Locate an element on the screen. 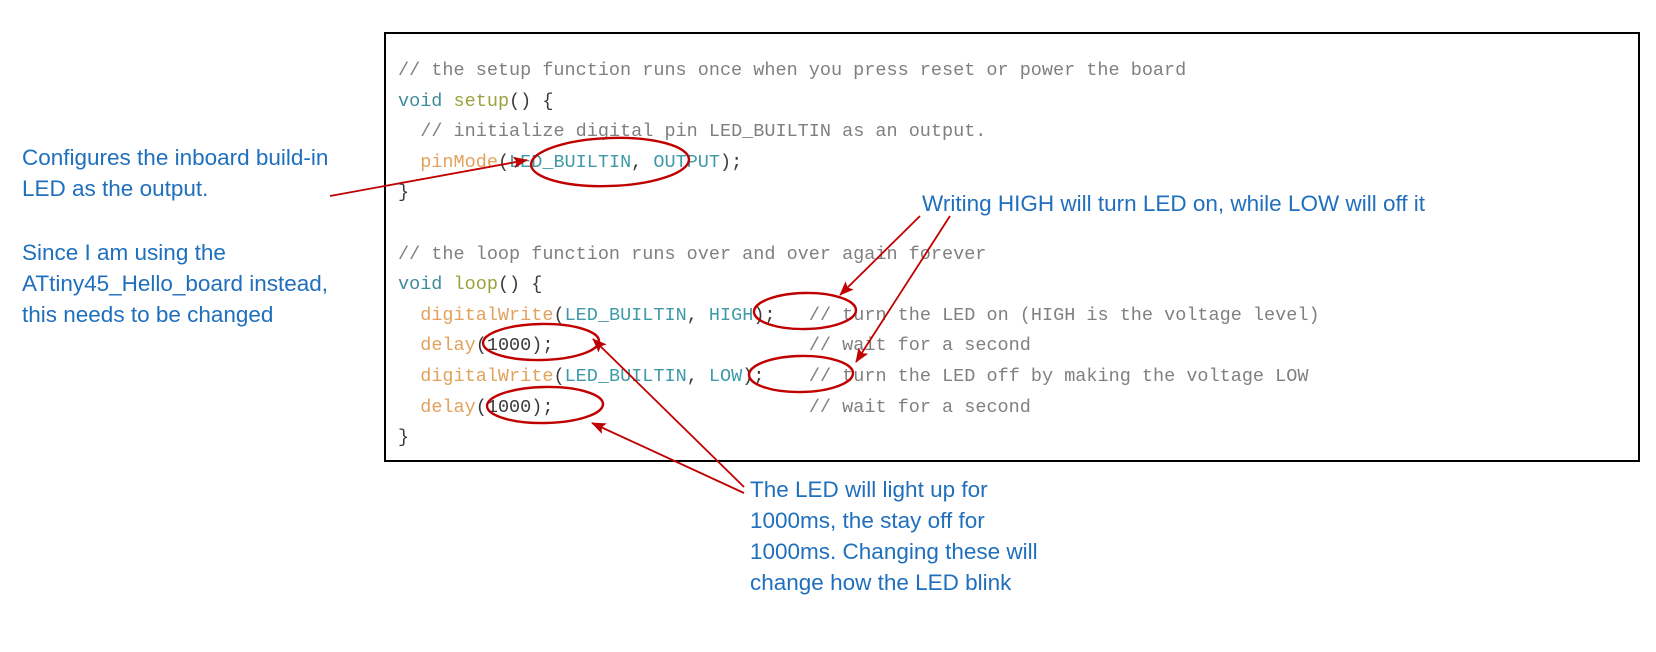  code-token: loop is located at coordinates (475, 285).